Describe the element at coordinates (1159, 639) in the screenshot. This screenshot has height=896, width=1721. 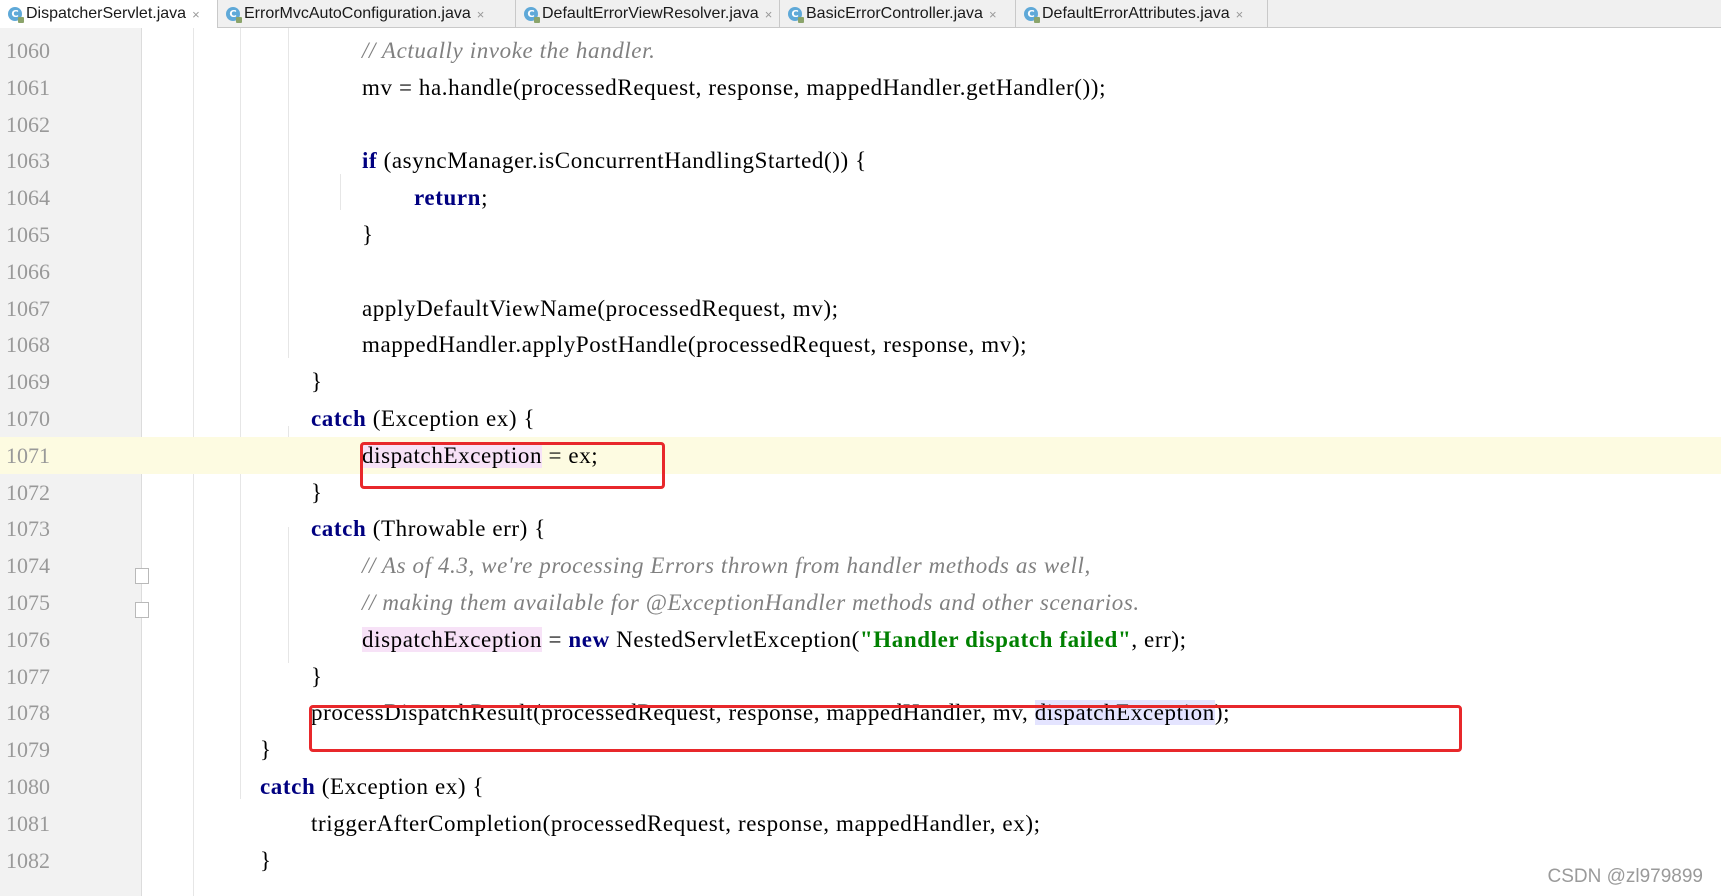
I see `code-token: , err);` at that location.